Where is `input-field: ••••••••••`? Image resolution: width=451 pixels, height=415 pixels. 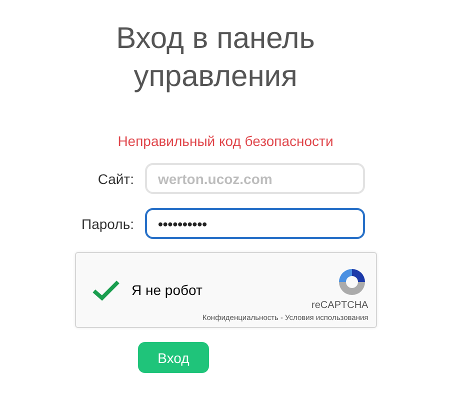
input-field: •••••••••• is located at coordinates (255, 223).